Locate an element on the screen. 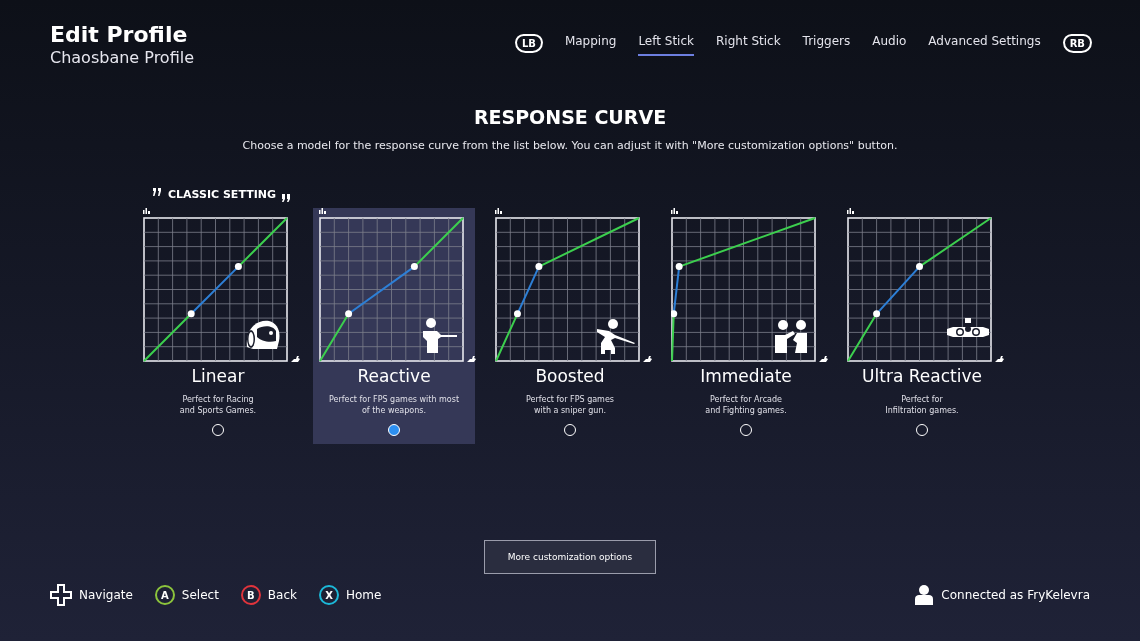 This screenshot has height=641, width=1140. hint-label: Select is located at coordinates (200, 595).